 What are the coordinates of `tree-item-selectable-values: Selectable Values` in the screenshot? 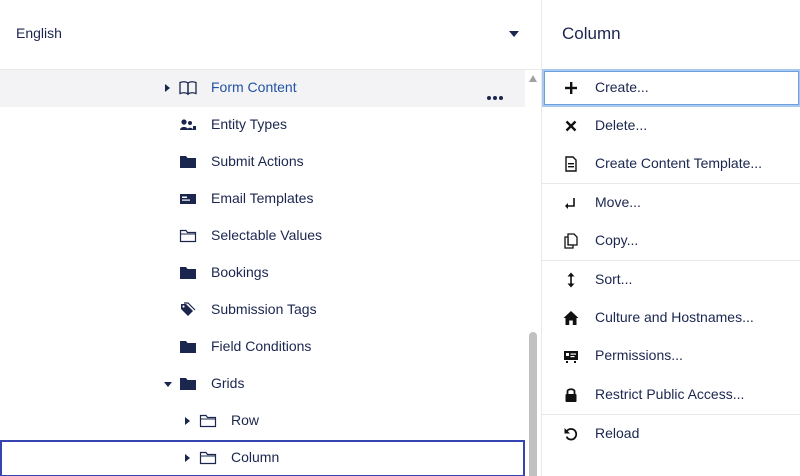 It's located at (262, 236).